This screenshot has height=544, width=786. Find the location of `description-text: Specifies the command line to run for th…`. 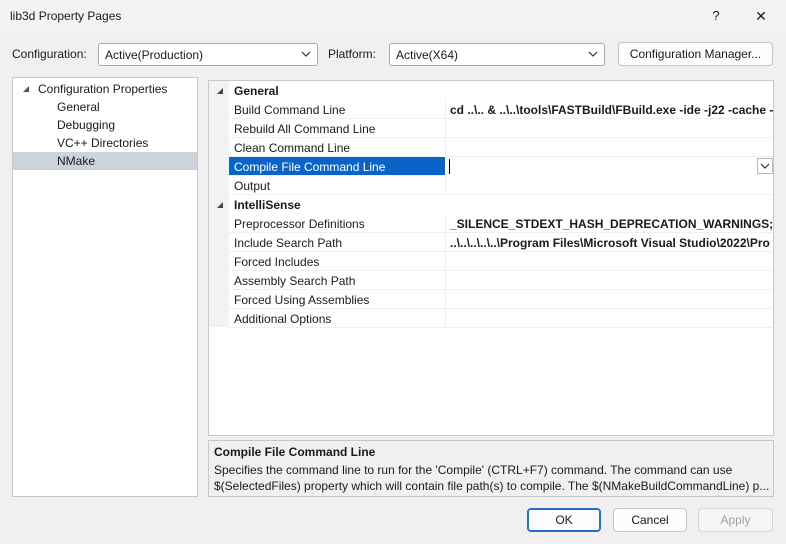

description-text: Specifies the command line to run for th… is located at coordinates (492, 478).